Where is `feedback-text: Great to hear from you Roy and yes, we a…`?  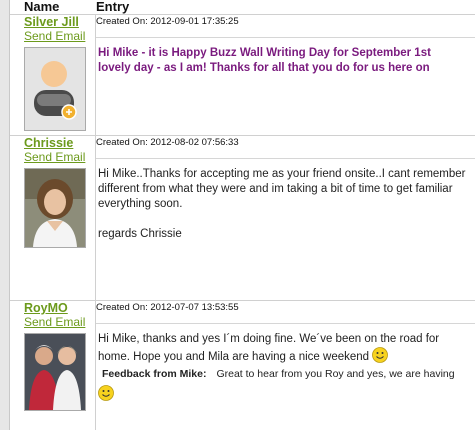
feedback-text: Great to hear from you Roy and yes, we a… is located at coordinates (335, 374).